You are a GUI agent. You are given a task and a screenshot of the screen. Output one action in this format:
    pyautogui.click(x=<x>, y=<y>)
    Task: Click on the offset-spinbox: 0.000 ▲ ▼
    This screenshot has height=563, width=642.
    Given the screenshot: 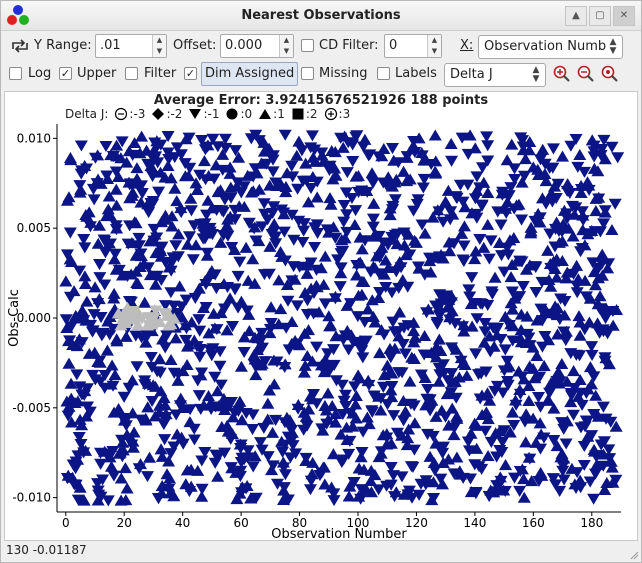 What is the action you would take?
    pyautogui.click(x=257, y=46)
    